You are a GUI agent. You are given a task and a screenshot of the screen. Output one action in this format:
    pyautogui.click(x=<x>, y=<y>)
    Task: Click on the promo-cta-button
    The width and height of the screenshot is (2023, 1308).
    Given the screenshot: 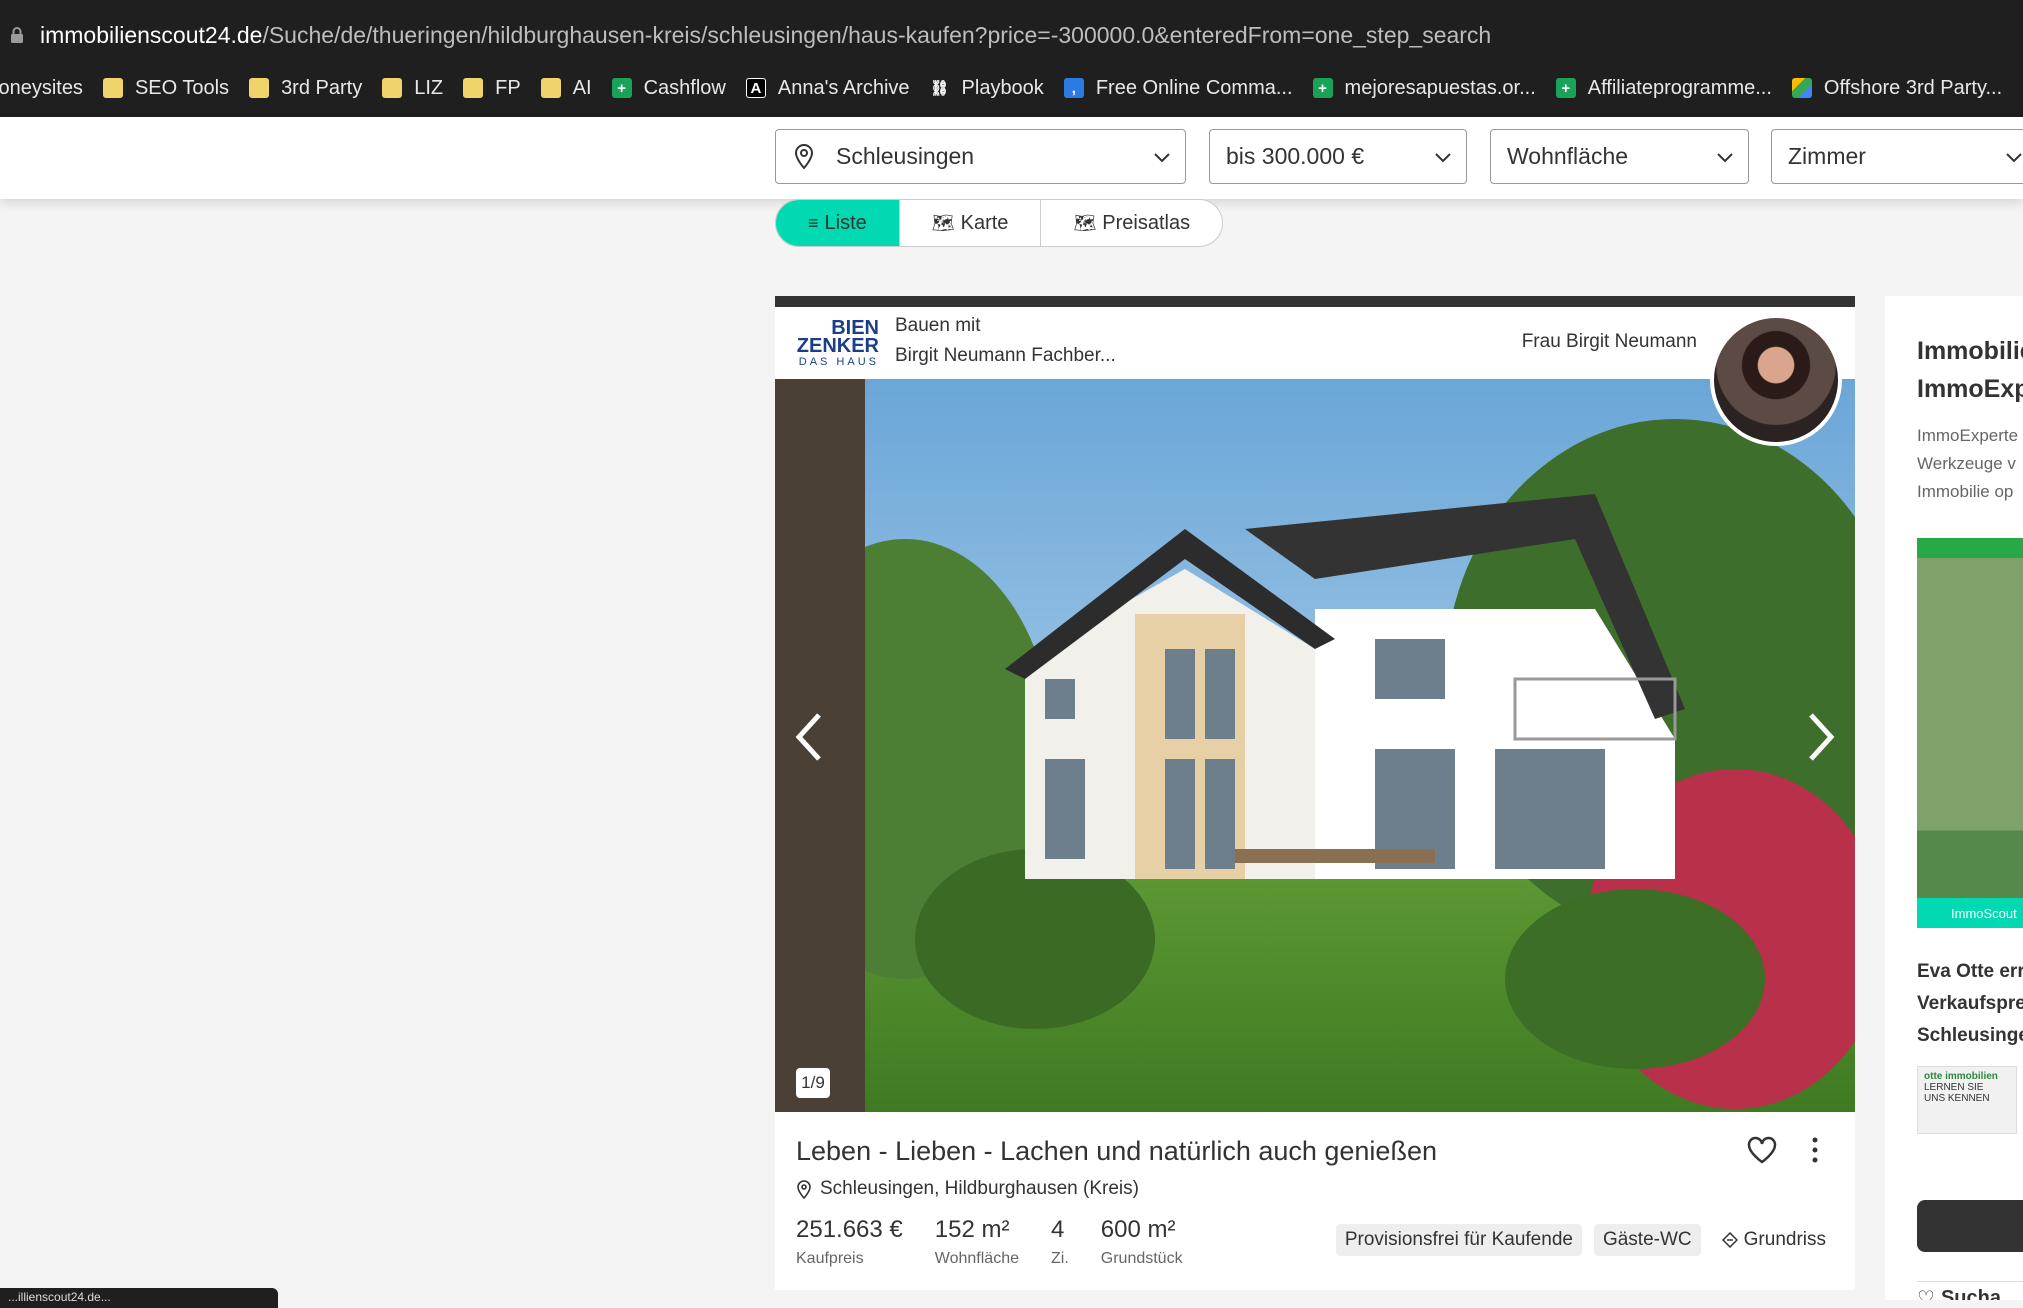 What is the action you would take?
    pyautogui.click(x=1970, y=1226)
    